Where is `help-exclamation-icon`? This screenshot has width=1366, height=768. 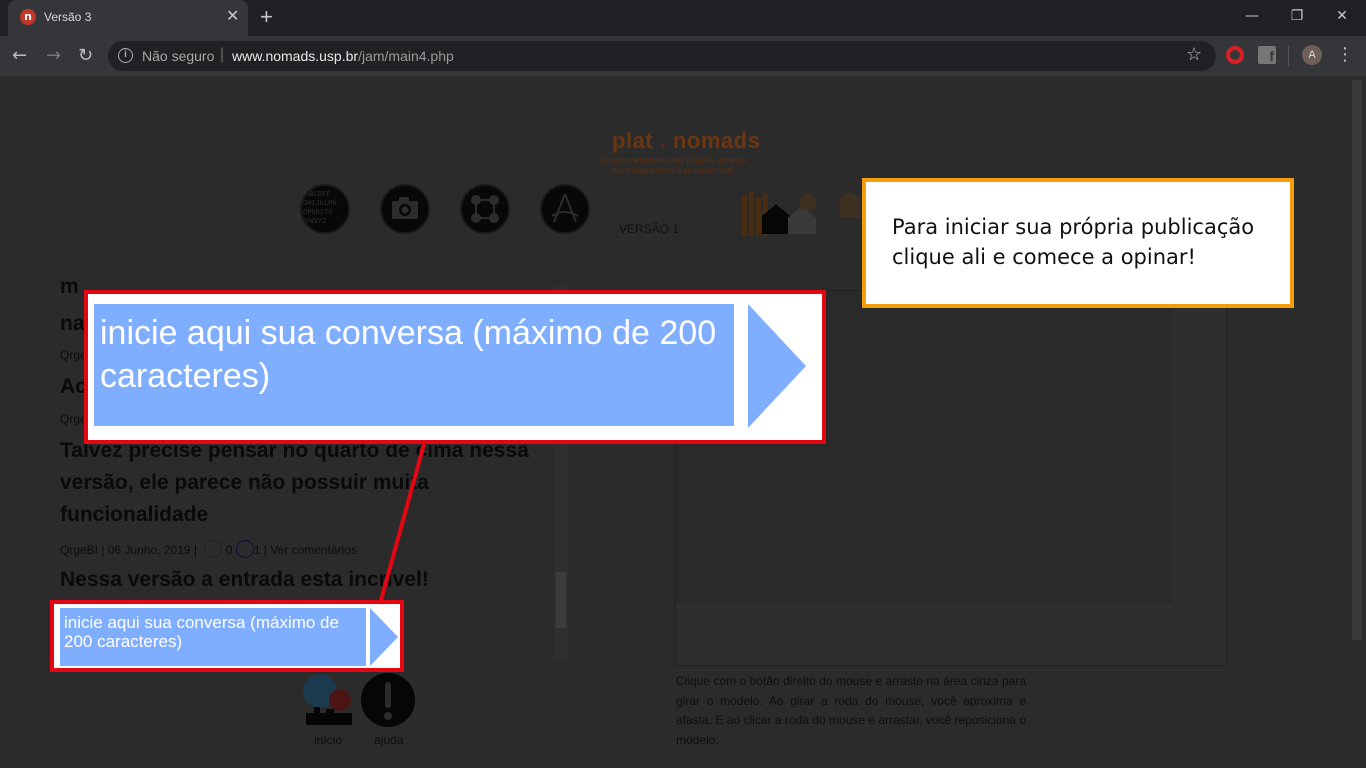
help-exclamation-icon is located at coordinates (388, 700).